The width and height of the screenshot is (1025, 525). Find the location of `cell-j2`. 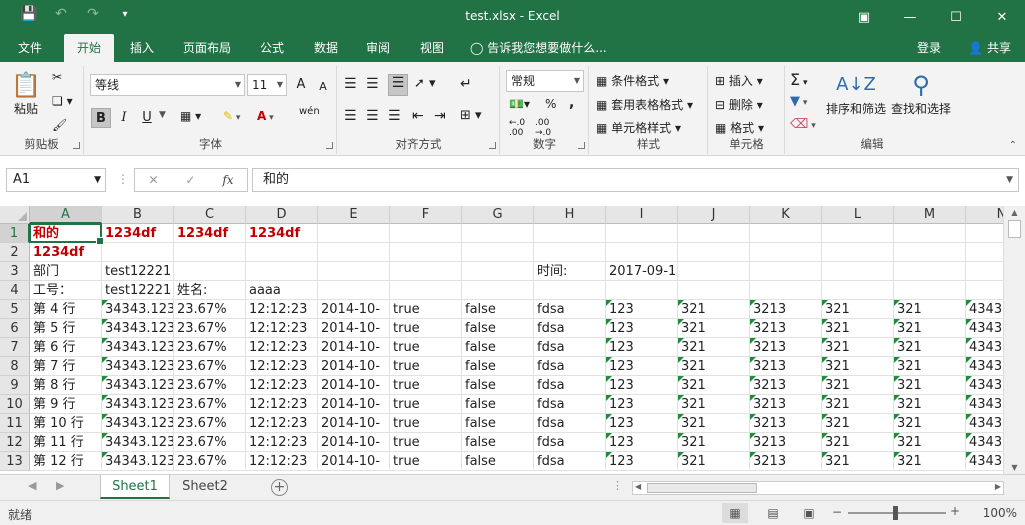

cell-j2 is located at coordinates (714, 252).